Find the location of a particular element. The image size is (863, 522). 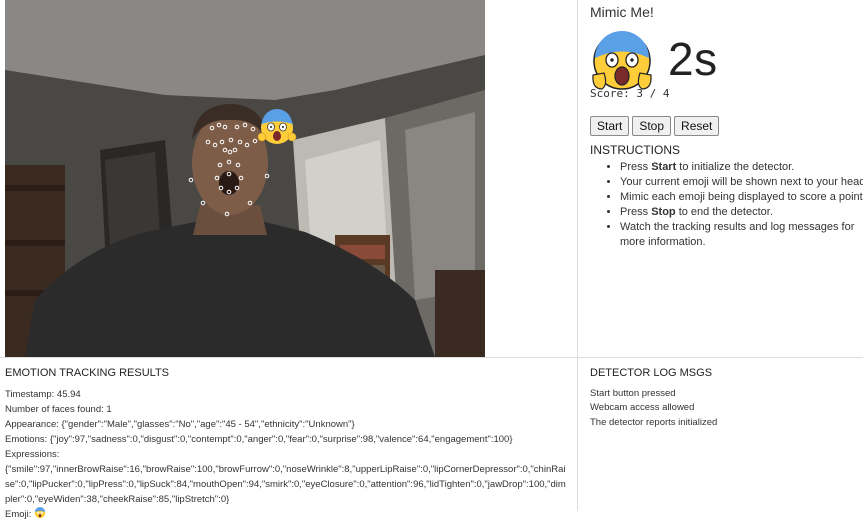

screaming-face-emoji-icon is located at coordinates (622, 61).